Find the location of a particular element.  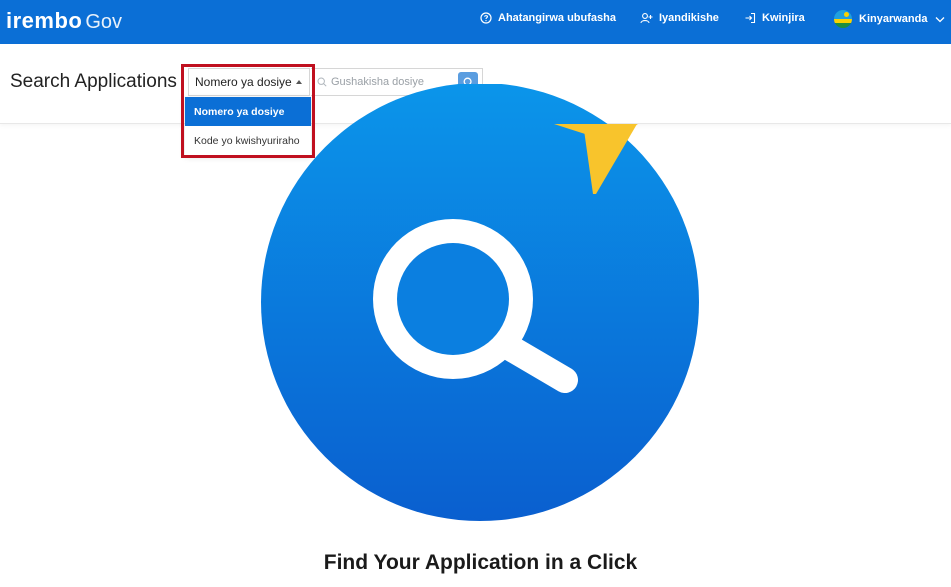

nav-help-label: Ahatangirwa ubufasha is located at coordinates (557, 18).